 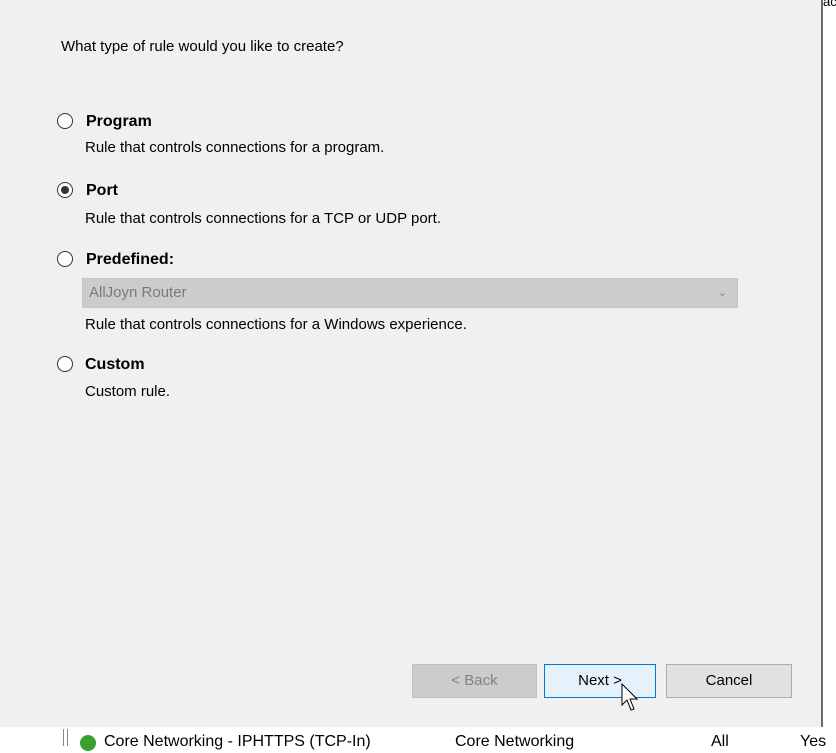 What do you see at coordinates (729, 681) in the screenshot?
I see `cancel-button: Cancel` at bounding box center [729, 681].